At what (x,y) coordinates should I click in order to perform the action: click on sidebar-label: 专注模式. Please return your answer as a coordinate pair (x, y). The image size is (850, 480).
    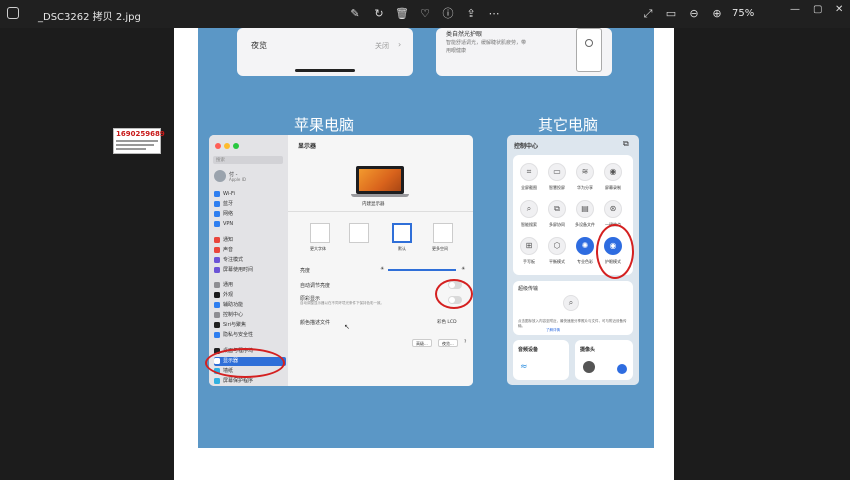
    Looking at the image, I should click on (233, 260).